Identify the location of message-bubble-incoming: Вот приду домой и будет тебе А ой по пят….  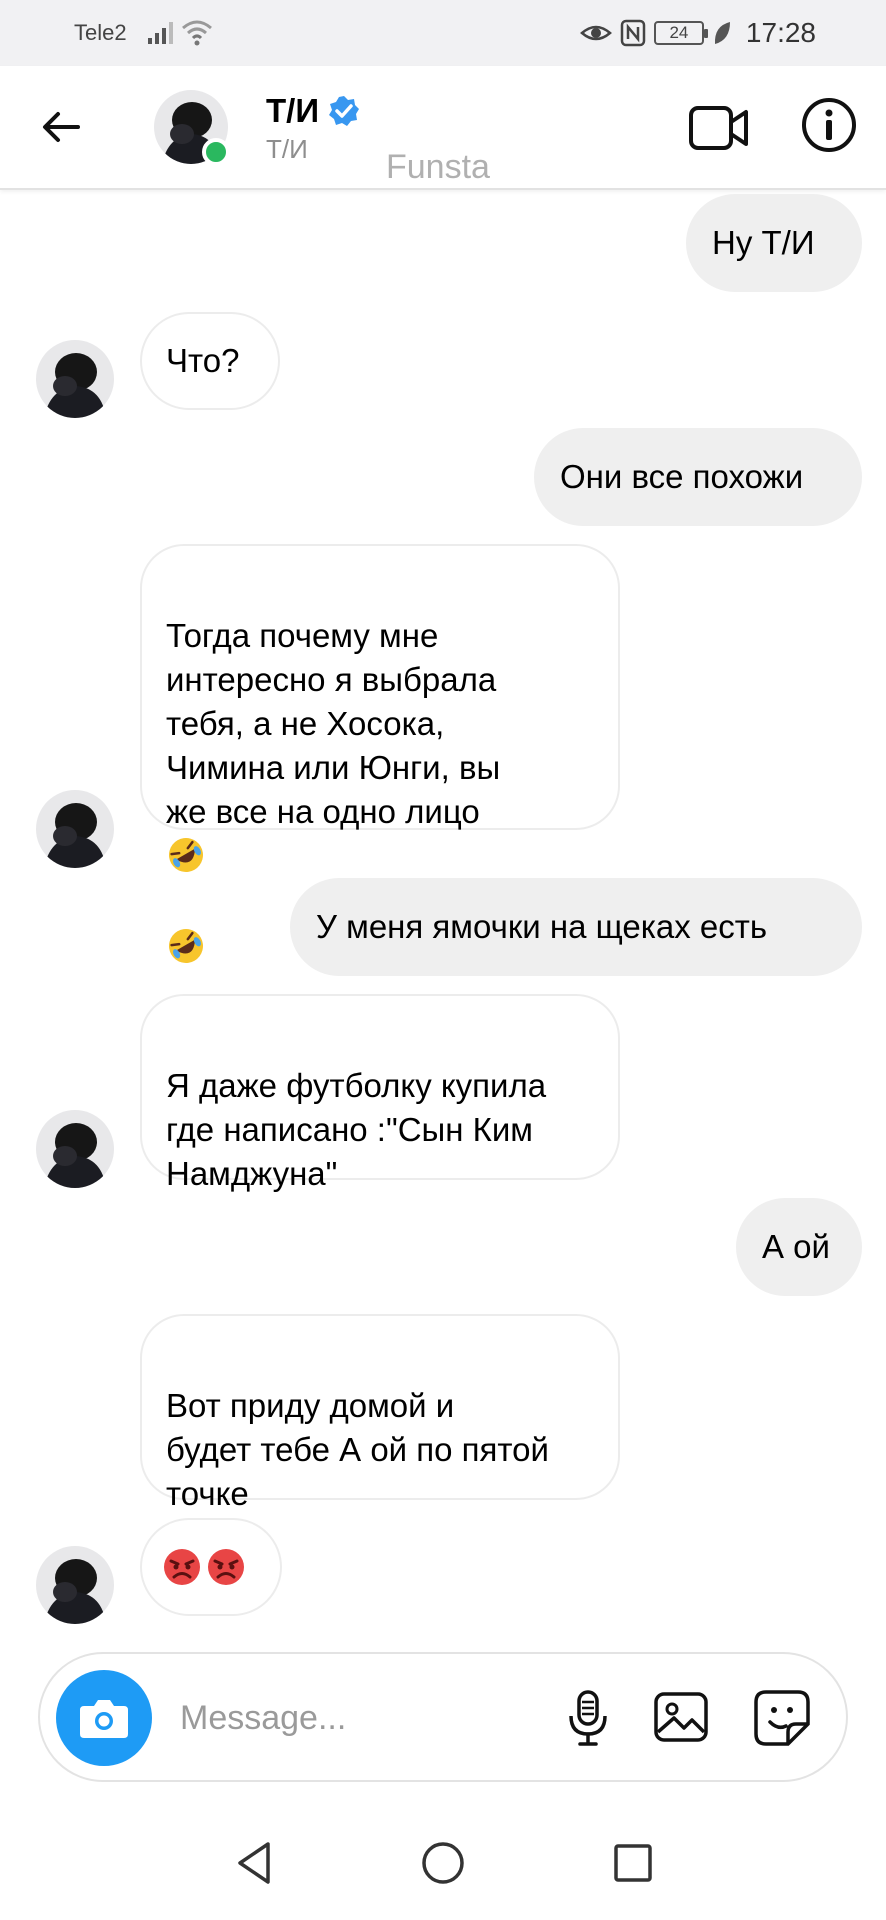
(380, 1413).